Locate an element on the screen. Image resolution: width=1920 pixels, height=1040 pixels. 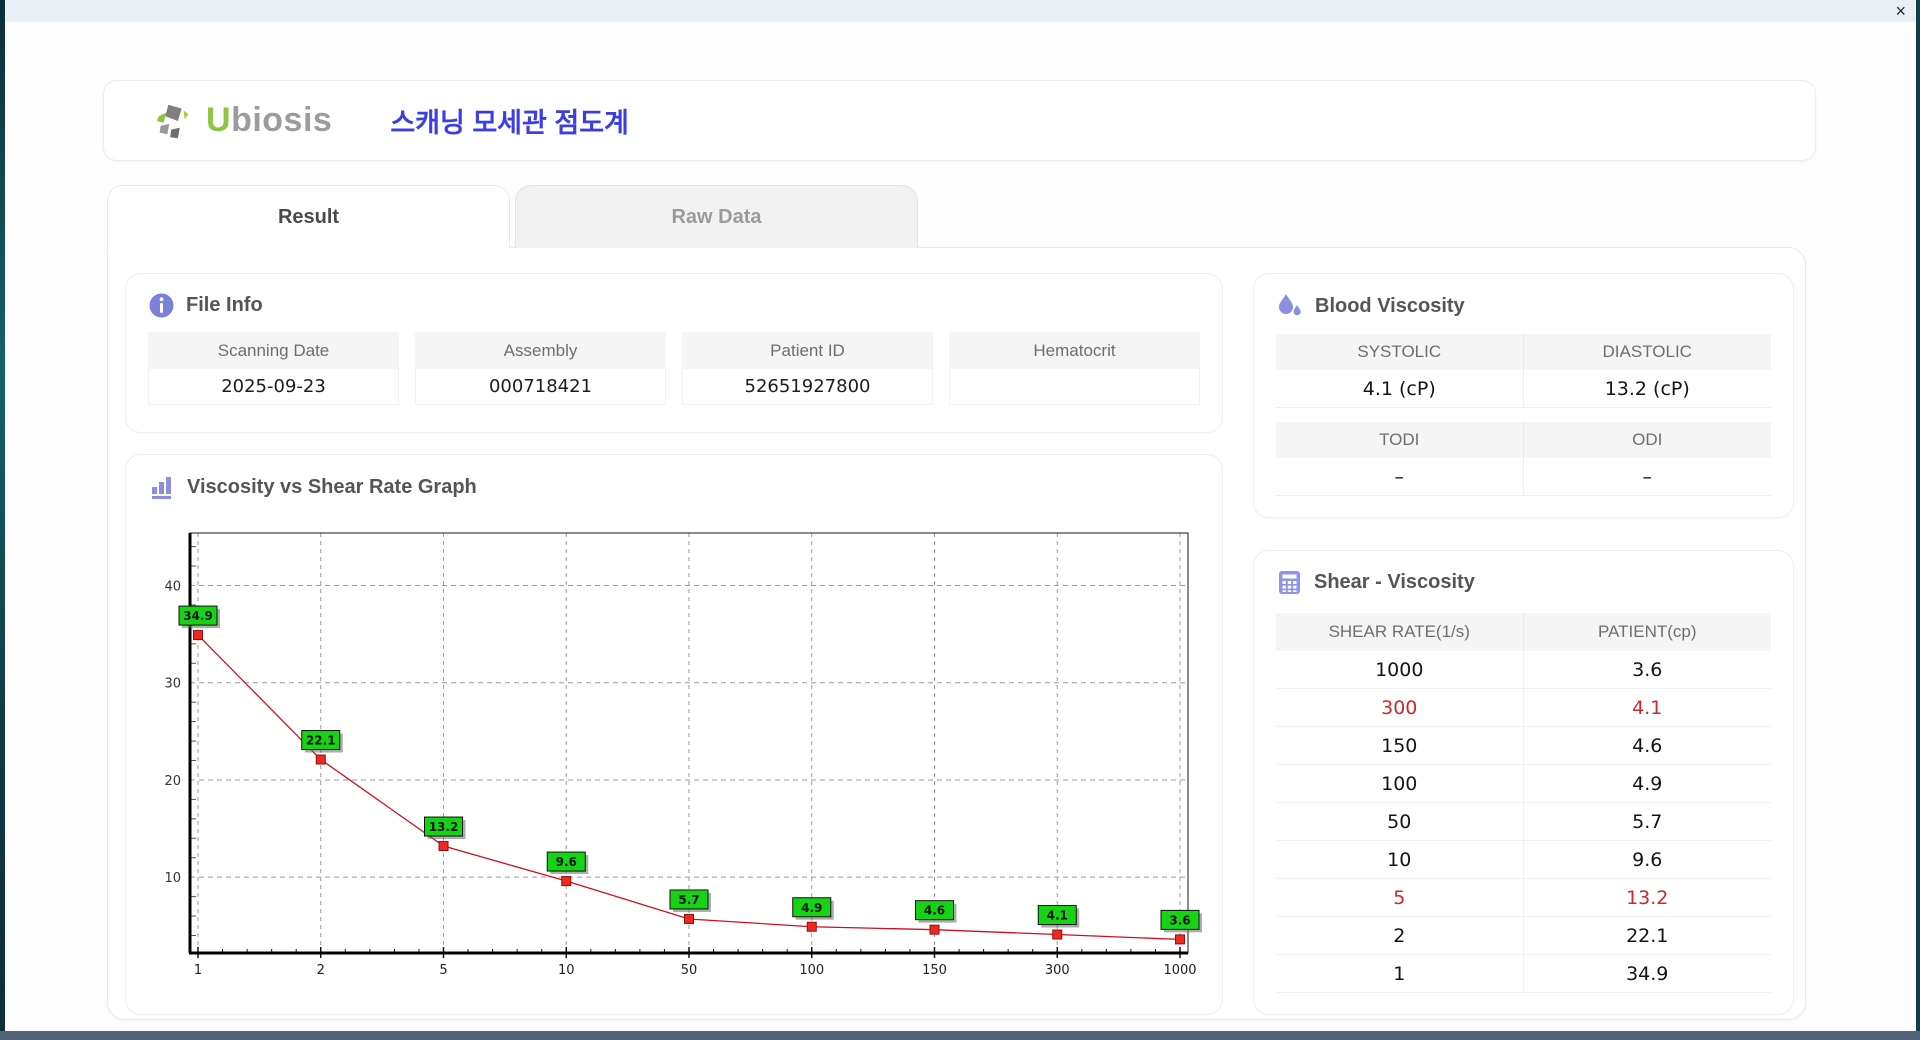
brand-text: Ubiosis is located at coordinates (269, 120).